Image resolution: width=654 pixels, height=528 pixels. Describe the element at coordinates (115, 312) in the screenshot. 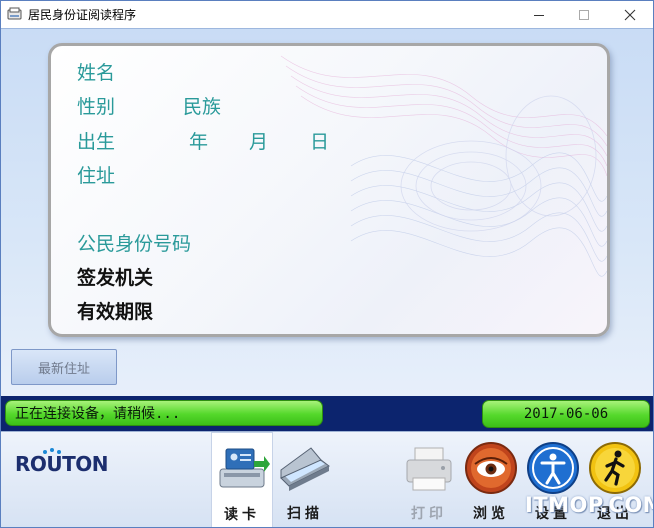

I see `validity-period-label: 有效期限` at that location.